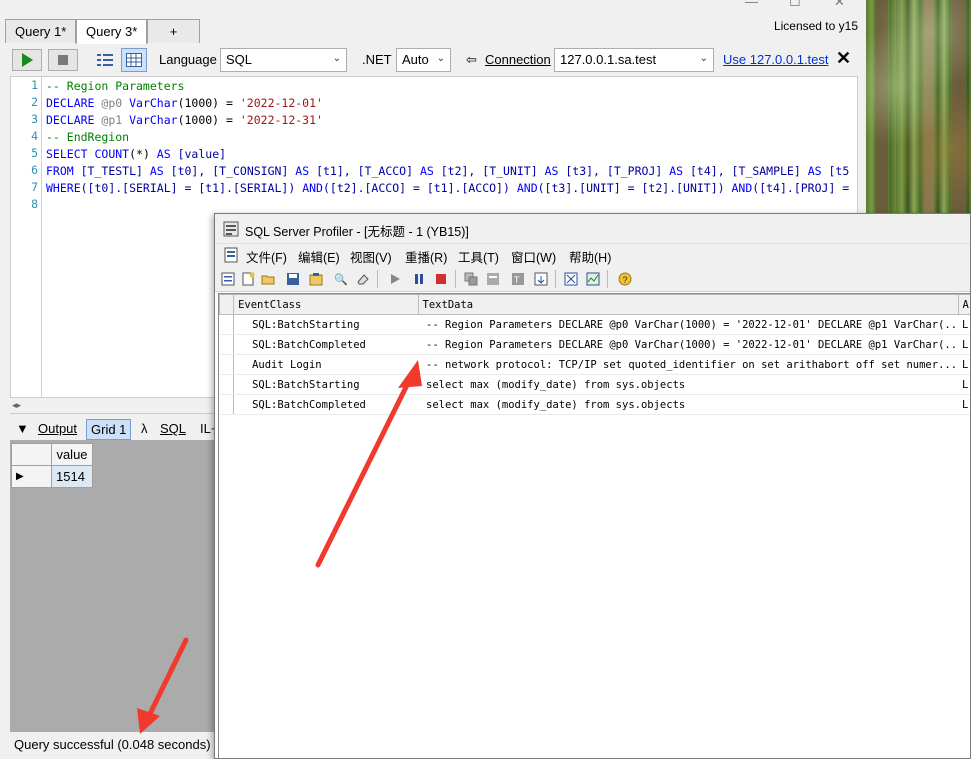 This screenshot has width=971, height=759. What do you see at coordinates (167, 679) in the screenshot?
I see `arrow-to-status` at bounding box center [167, 679].